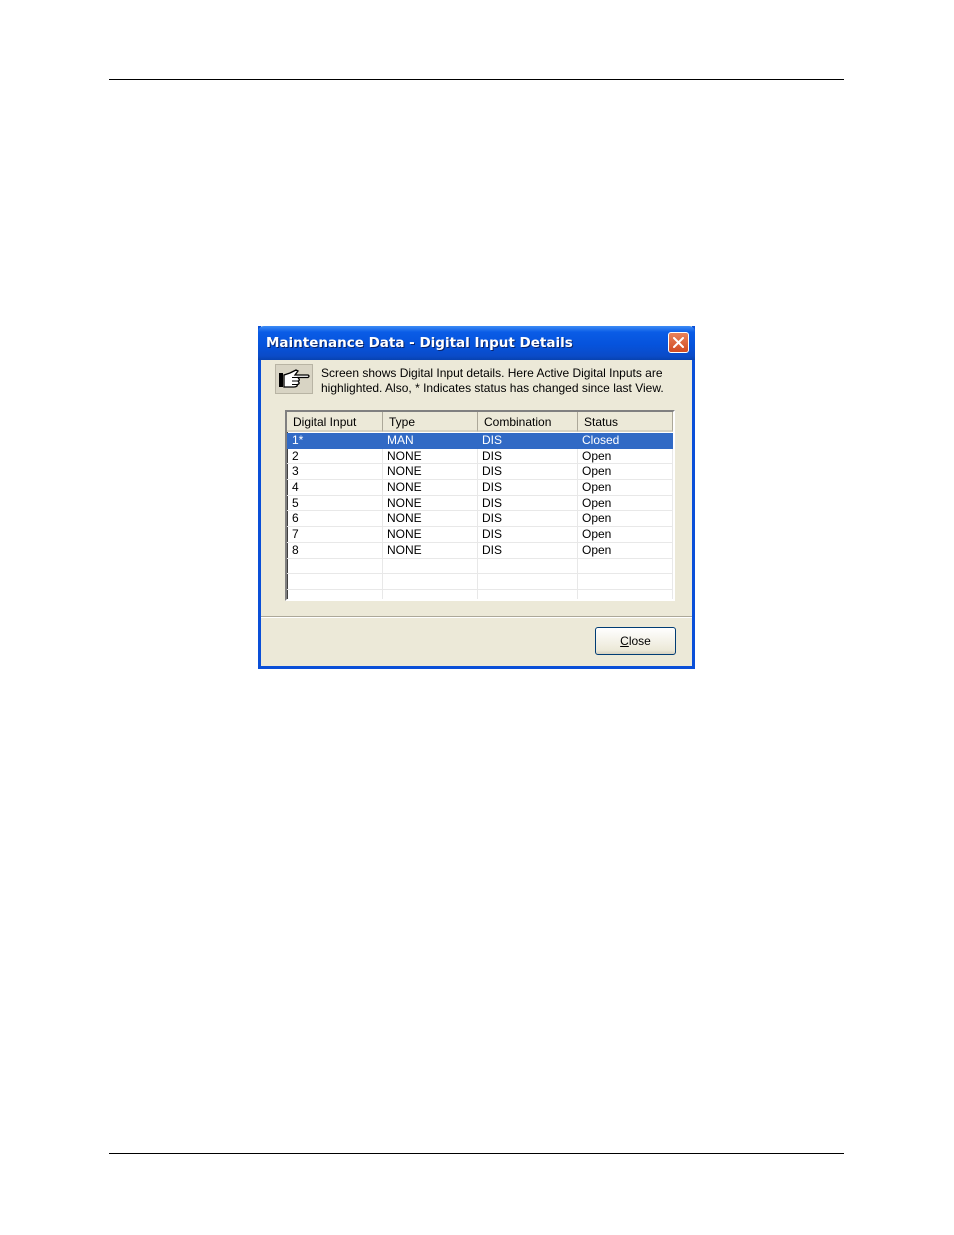  I want to click on table-cell: MAN, so click(430, 440).